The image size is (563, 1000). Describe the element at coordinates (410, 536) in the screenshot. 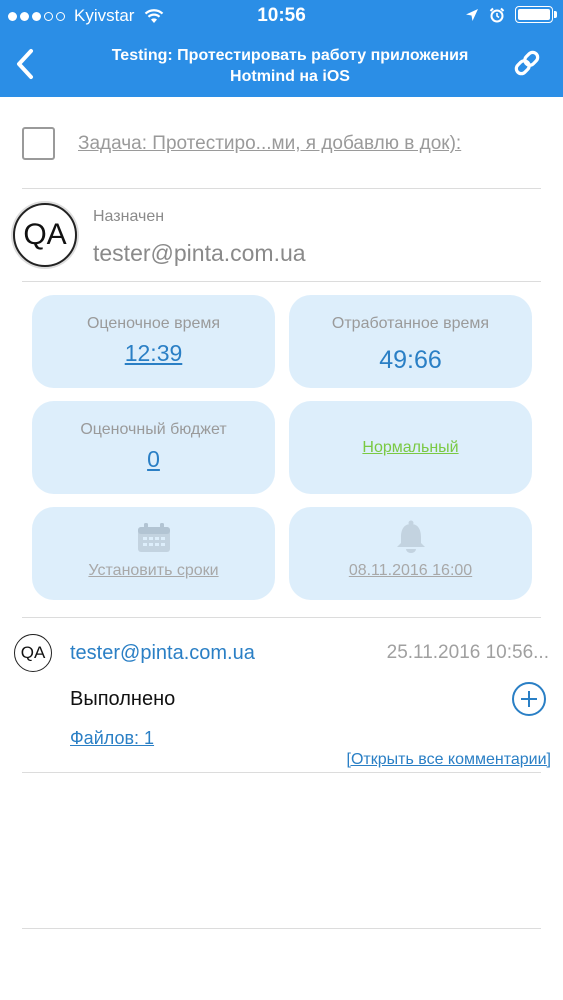

I see `bell-icon` at that location.